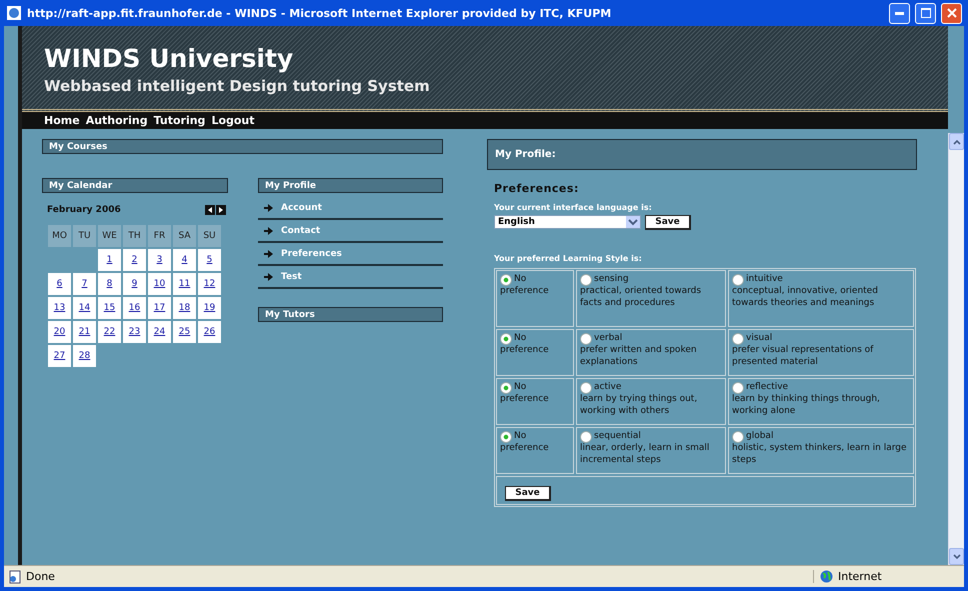 This screenshot has height=591, width=968. I want to click on style-option: intuitive conceptual, innovative, oriented towards theories and meanings, so click(821, 298).